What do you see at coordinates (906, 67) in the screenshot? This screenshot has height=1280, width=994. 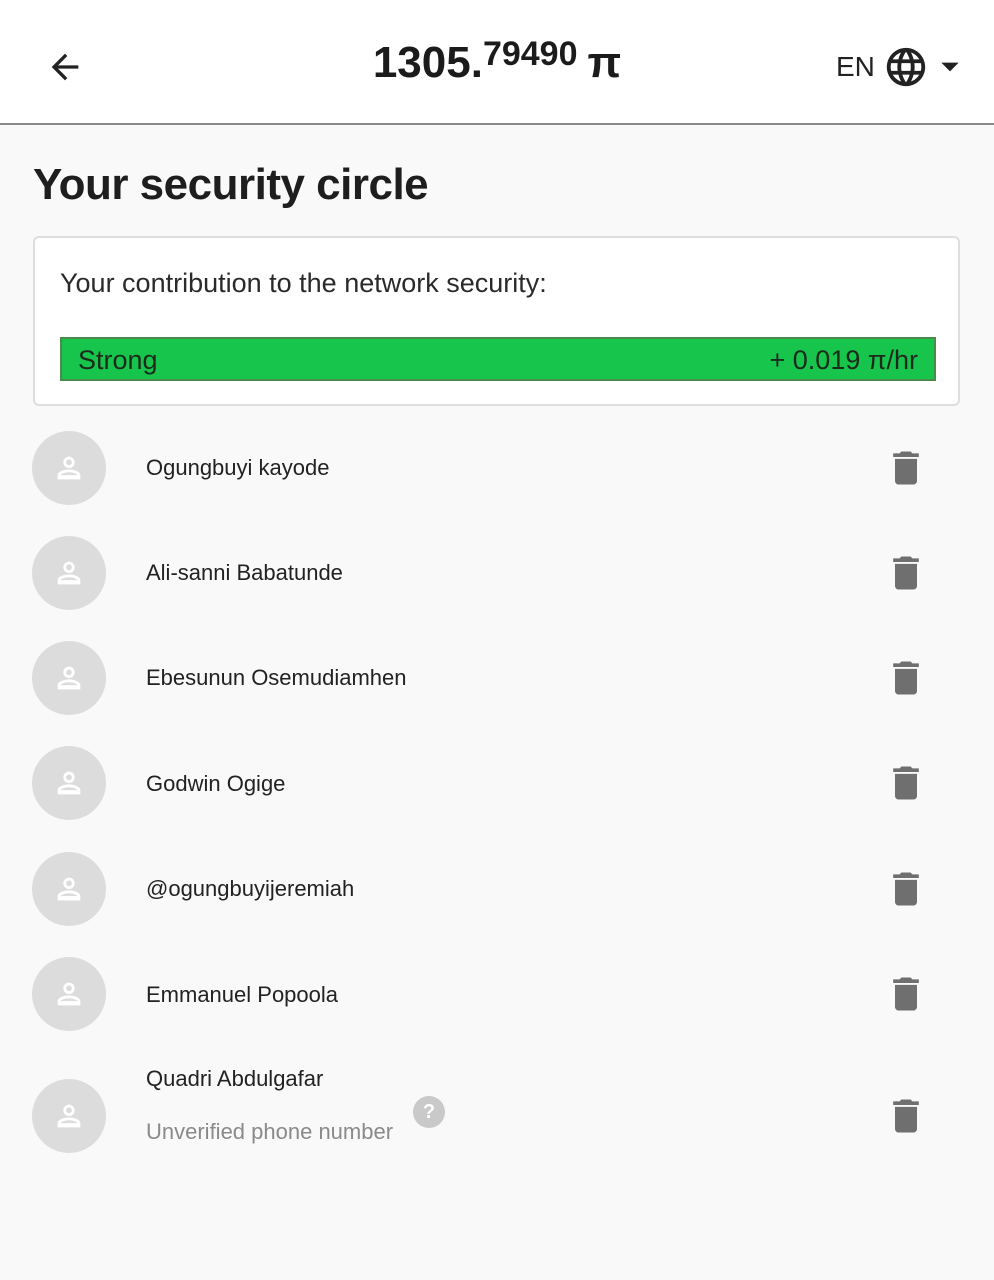 I see `globe-icon` at bounding box center [906, 67].